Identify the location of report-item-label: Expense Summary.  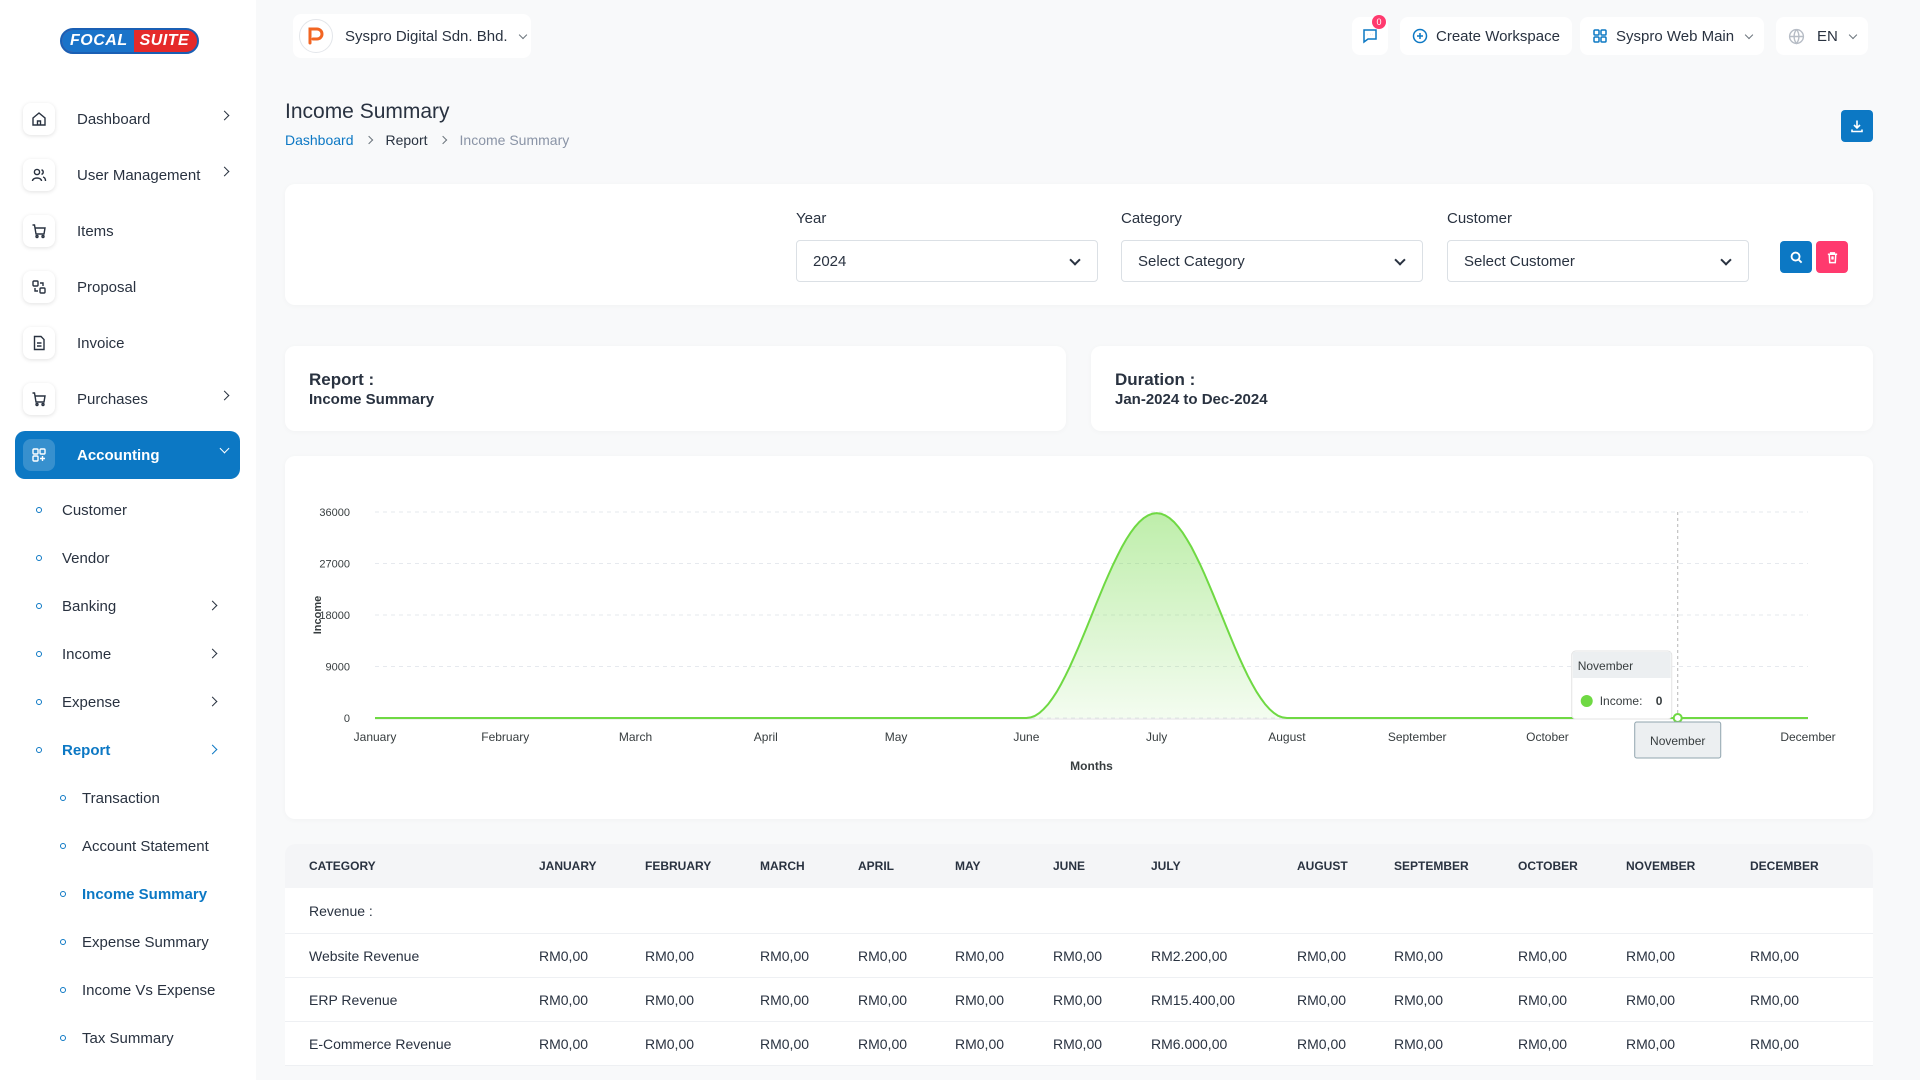
(145, 942).